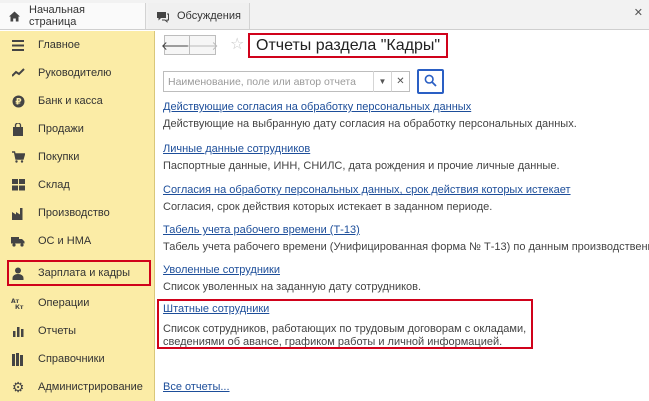 The height and width of the screenshot is (401, 649). What do you see at coordinates (77, 185) in the screenshot?
I see `sidebar-item-warehouse: Склад` at bounding box center [77, 185].